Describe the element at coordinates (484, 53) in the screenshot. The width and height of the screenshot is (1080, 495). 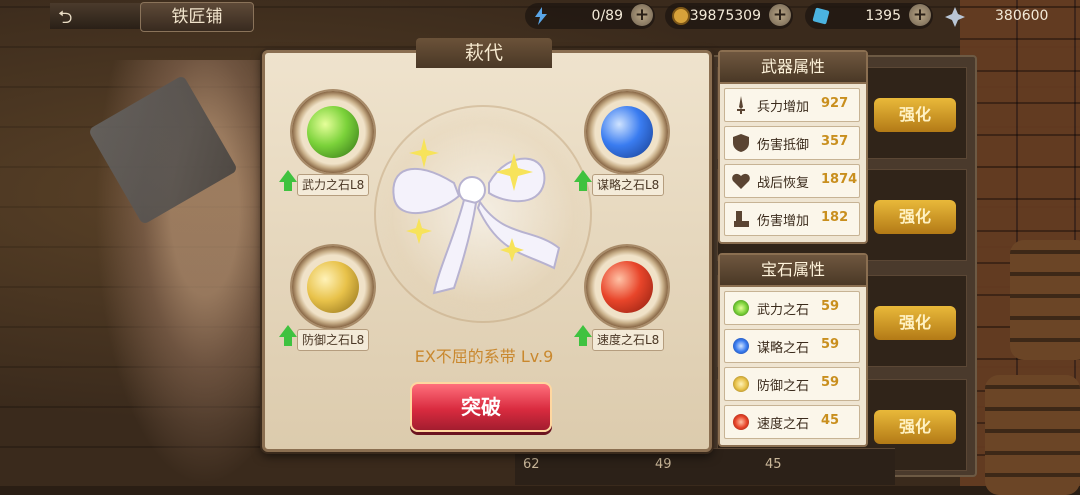
I see `panel-title: 萩代` at that location.